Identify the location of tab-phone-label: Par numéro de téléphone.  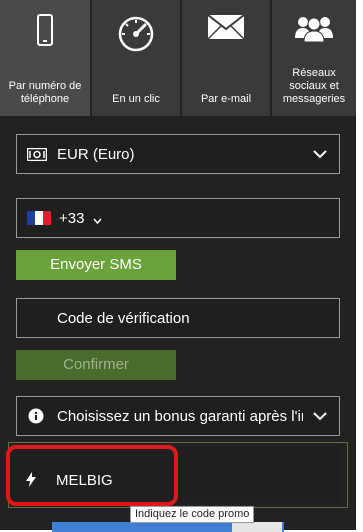
(45, 92).